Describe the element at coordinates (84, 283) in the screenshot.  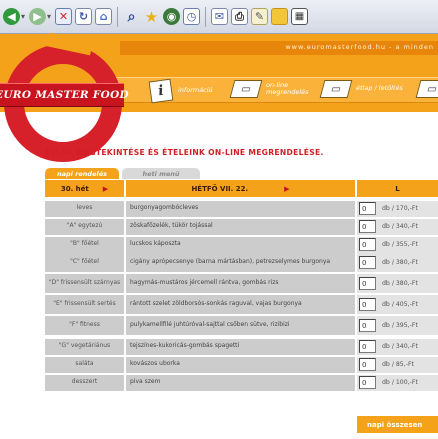
I see `row-category: "D" frissensült szárnyas` at that location.